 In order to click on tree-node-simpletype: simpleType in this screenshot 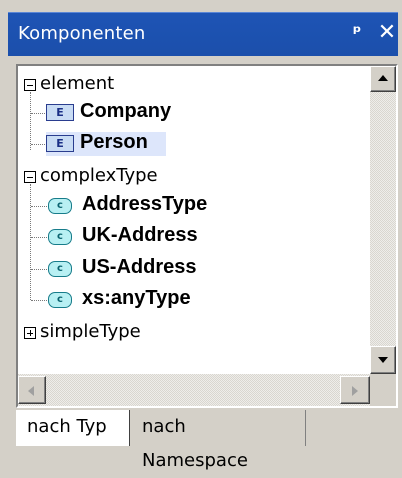, I will do `click(132, 334)`.